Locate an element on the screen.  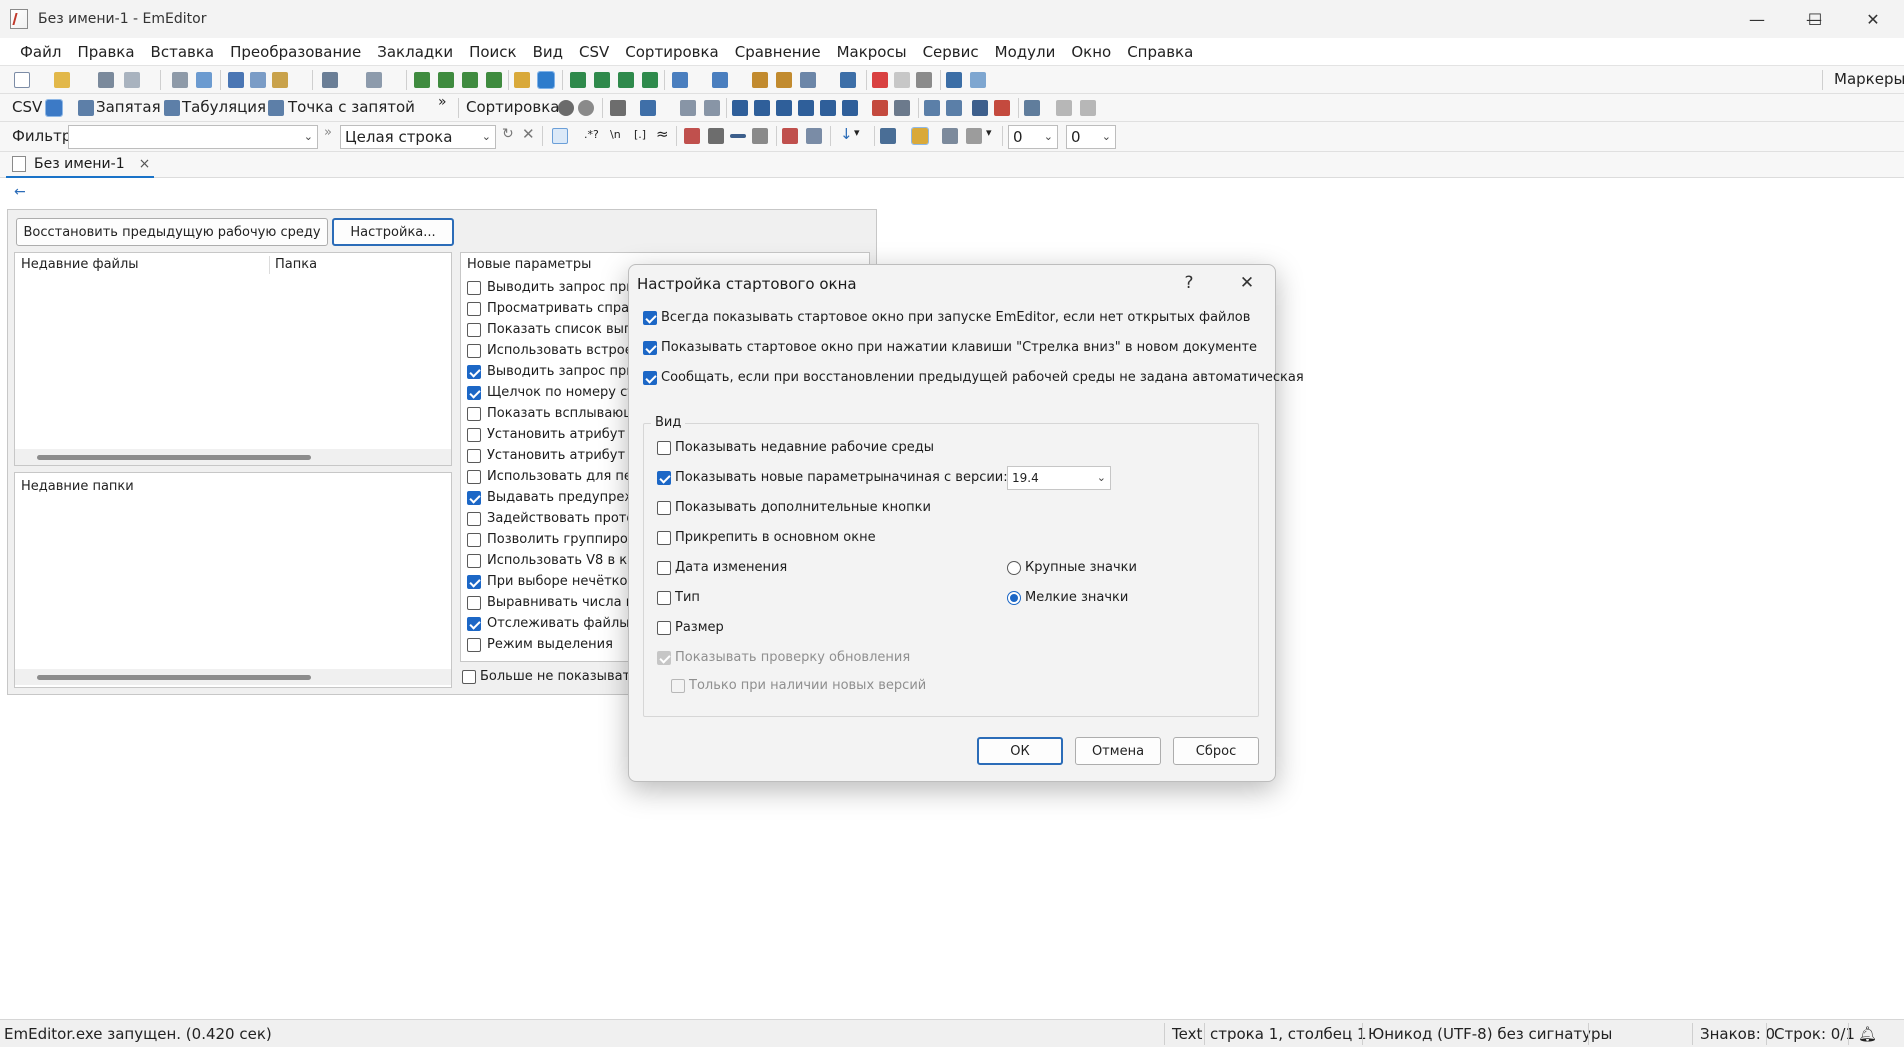
recent-files-scrollbar is located at coordinates (233, 457).